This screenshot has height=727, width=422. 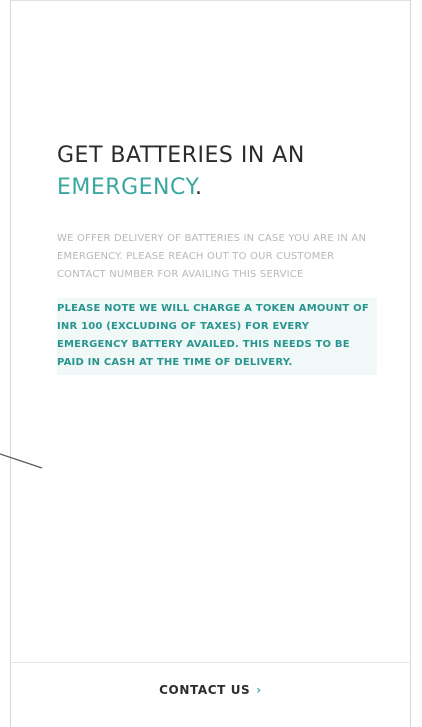 I want to click on panel-top-border, so click(x=210, y=0).